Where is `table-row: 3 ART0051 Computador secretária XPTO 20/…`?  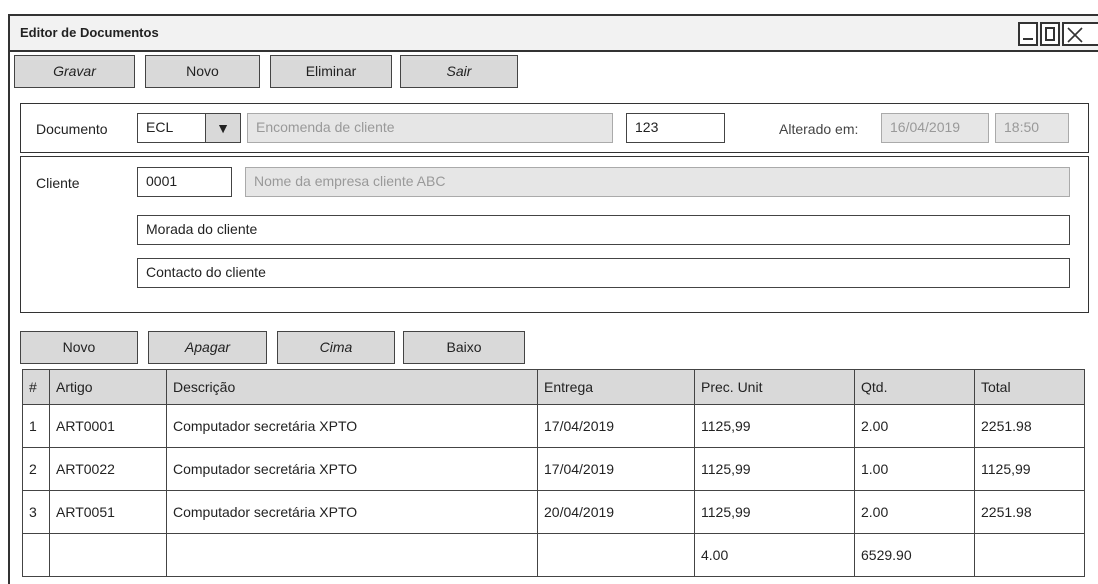 table-row: 3 ART0051 Computador secretária XPTO 20/… is located at coordinates (553, 512).